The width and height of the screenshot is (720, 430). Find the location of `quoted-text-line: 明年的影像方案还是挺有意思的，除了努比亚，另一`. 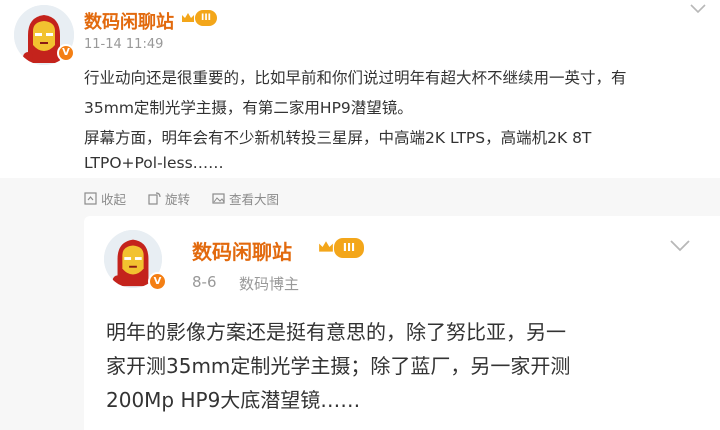

quoted-text-line: 明年的影像方案还是挺有意思的，除了努比亚，另一 is located at coordinates (336, 332).